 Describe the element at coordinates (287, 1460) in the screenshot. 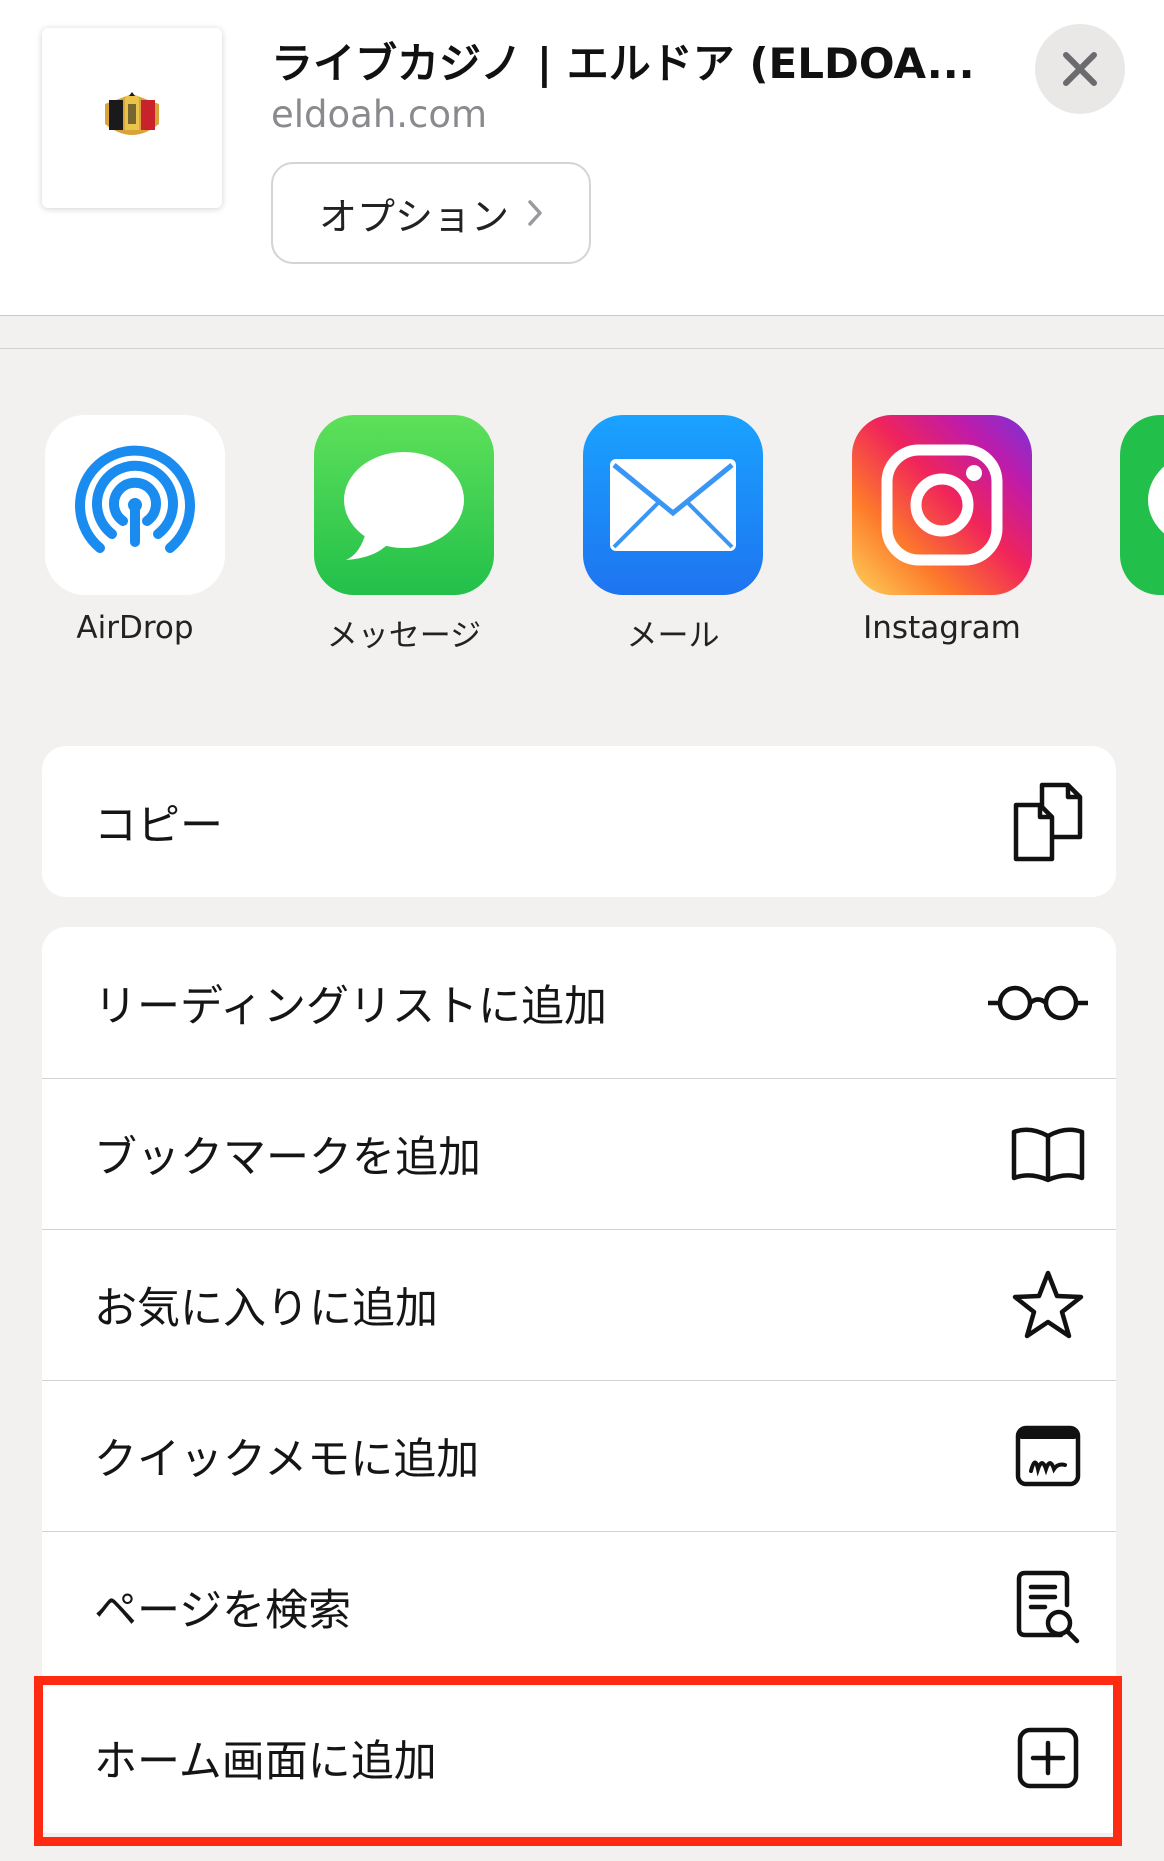

I see `quick-note-label: クイックメモに追加` at that location.